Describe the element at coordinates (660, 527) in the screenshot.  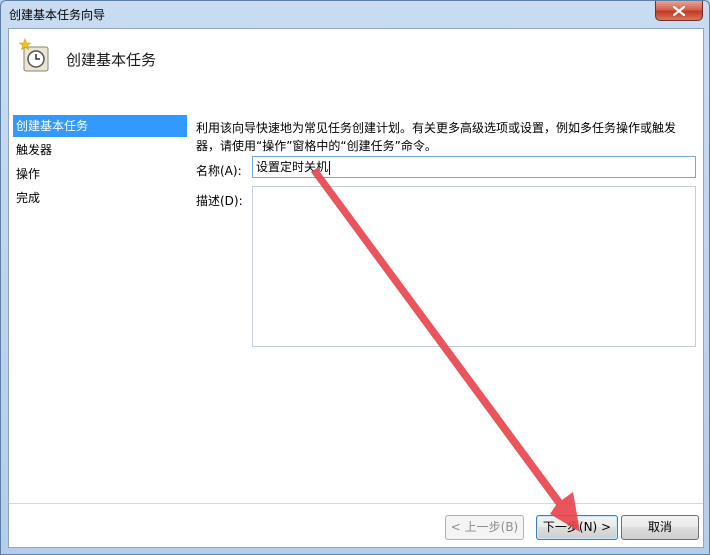
I see `cancel-button: 取消` at that location.